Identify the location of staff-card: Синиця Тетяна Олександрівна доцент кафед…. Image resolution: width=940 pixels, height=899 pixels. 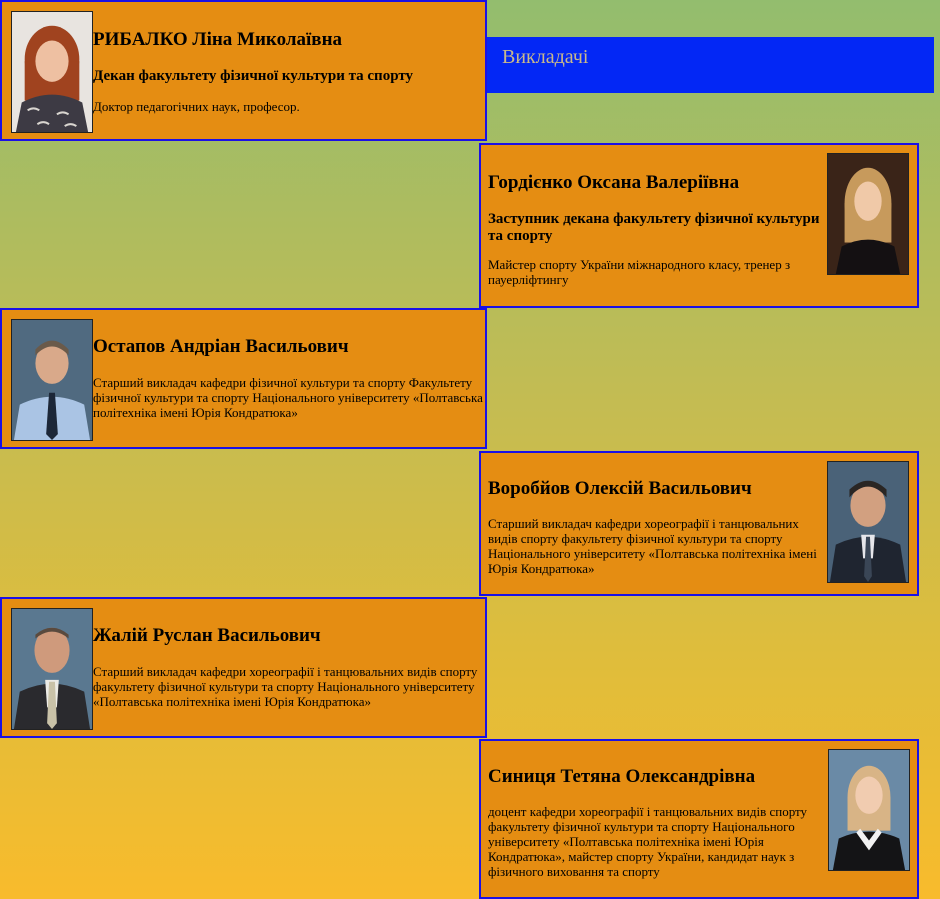
(699, 819).